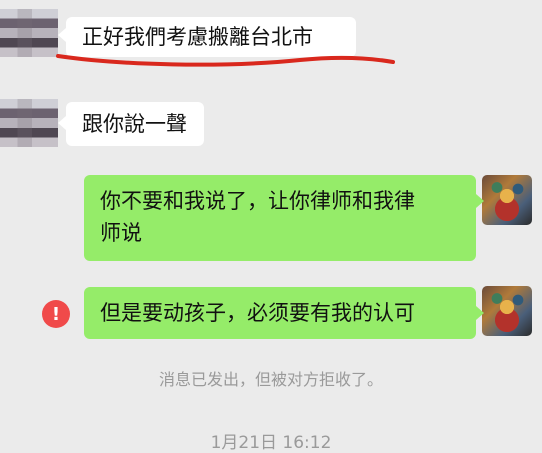  Describe the element at coordinates (257, 201) in the screenshot. I see `message-text-line: 你不要和我说了，让你律师和我律` at that location.